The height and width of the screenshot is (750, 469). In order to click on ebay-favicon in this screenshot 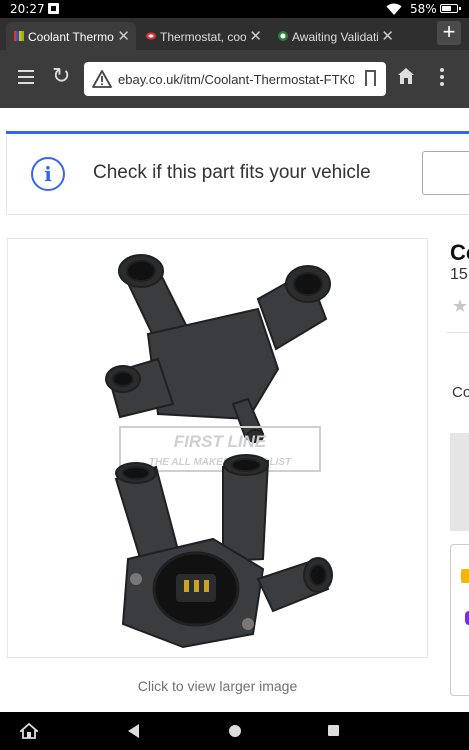, I will do `click(19, 36)`.